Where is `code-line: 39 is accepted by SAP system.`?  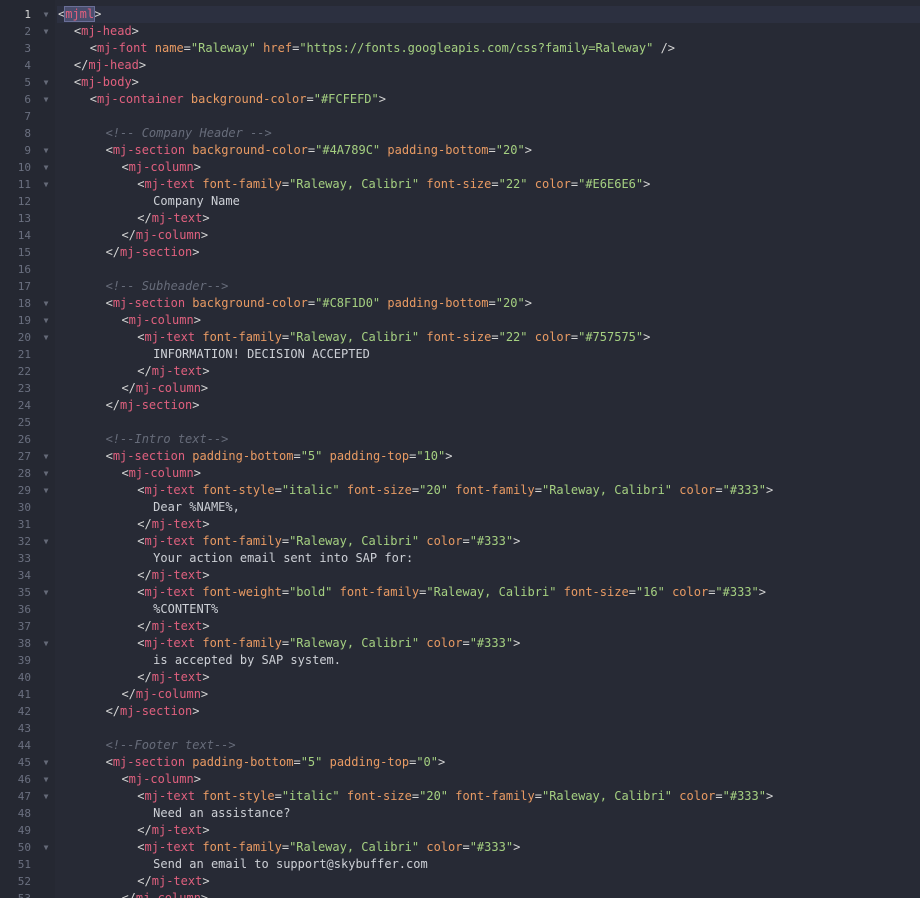
code-line: 39 is accepted by SAP system. is located at coordinates (460, 660).